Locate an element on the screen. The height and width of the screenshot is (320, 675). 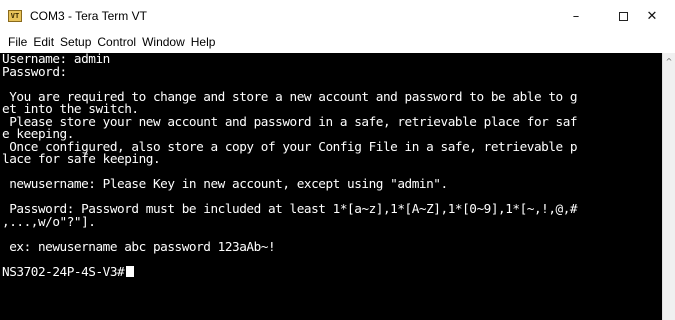
command-prompt: NS3702-24P-4S-V3# is located at coordinates (63, 271).